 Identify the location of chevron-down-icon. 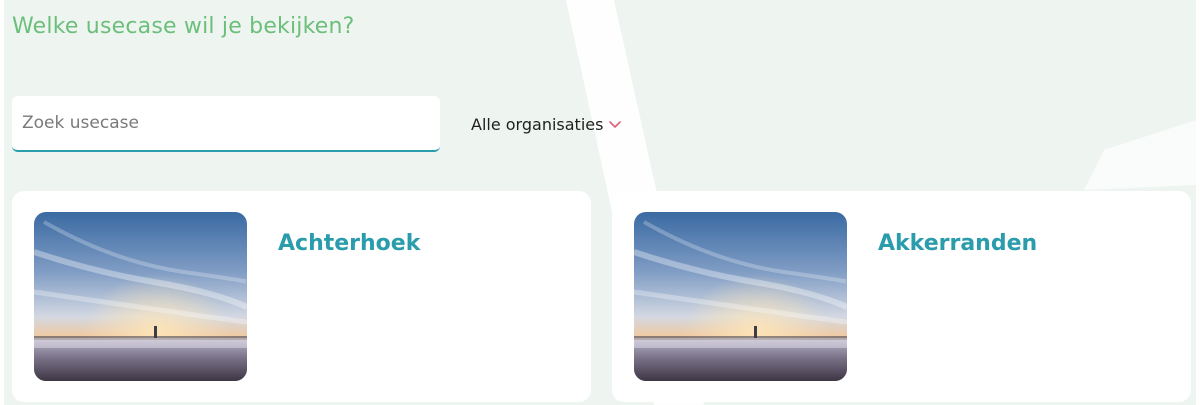
(615, 124).